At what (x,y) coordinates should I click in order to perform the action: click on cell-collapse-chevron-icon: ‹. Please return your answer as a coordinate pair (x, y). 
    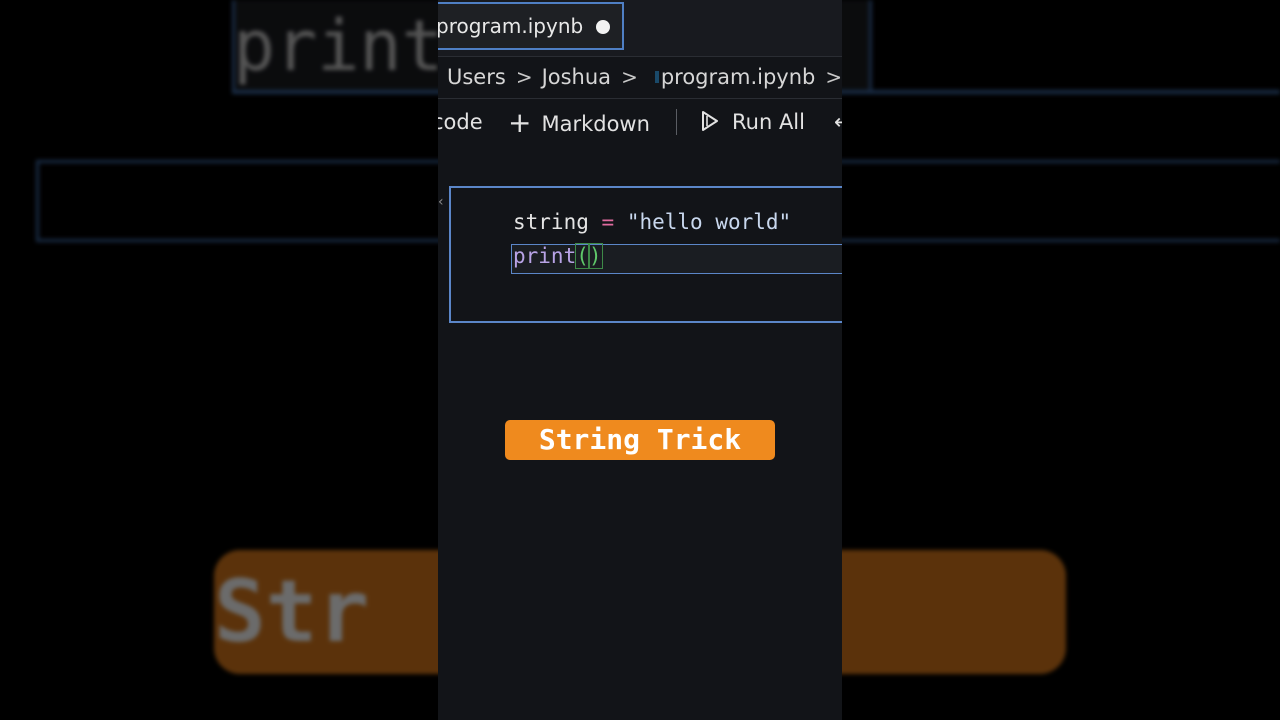
    Looking at the image, I should click on (441, 202).